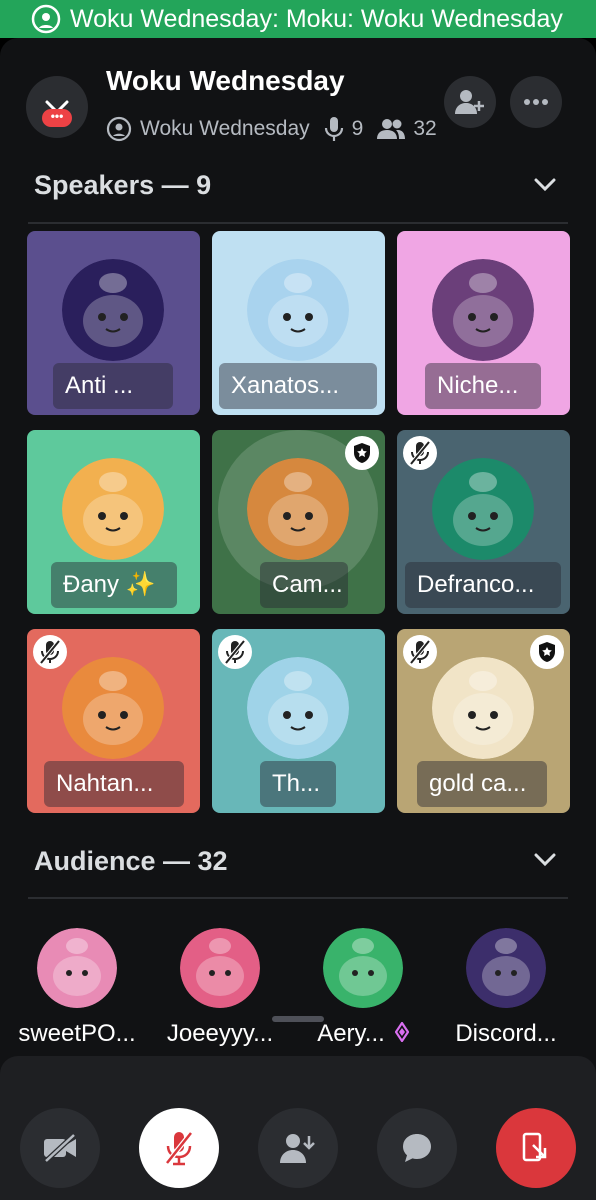 Image resolution: width=596 pixels, height=1200 pixels. I want to click on listeners-count: 32, so click(425, 128).